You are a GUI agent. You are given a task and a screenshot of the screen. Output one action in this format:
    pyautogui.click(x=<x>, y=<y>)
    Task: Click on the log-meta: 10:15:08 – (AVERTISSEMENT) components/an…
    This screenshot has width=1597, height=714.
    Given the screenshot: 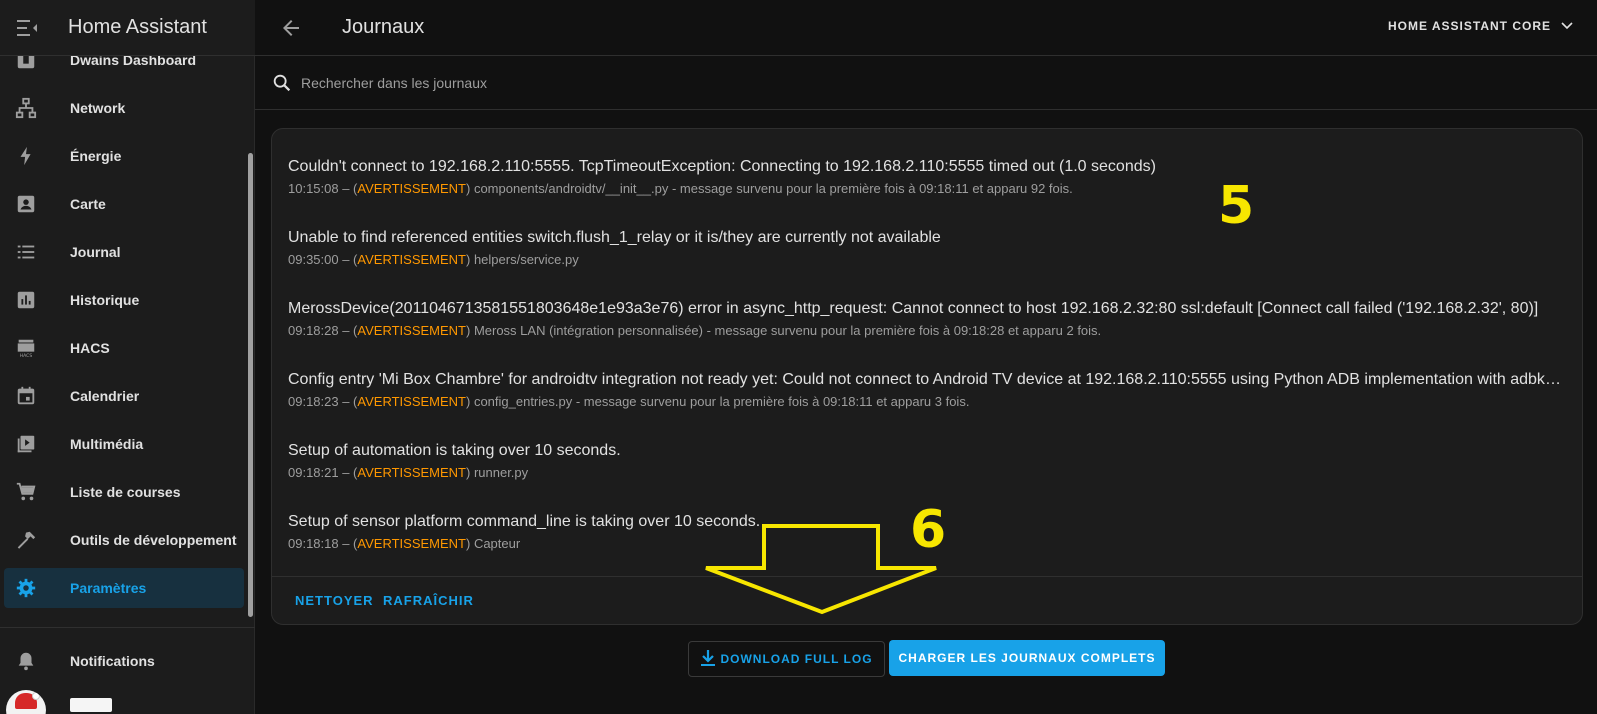 What is the action you would take?
    pyautogui.click(x=925, y=188)
    